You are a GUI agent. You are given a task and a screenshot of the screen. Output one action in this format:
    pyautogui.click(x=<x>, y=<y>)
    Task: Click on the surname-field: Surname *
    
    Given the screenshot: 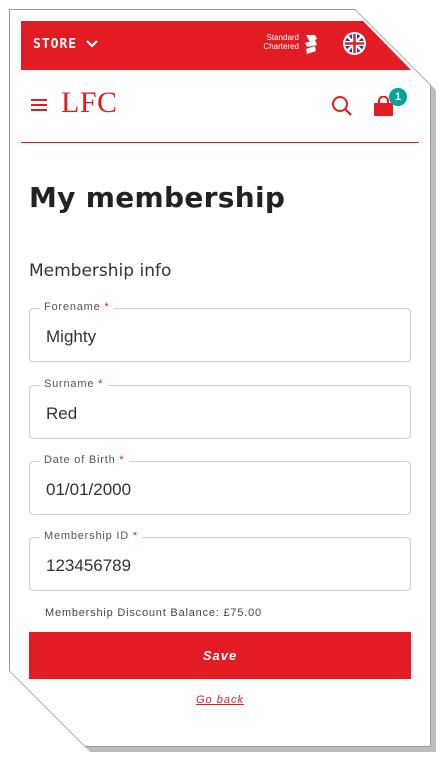 What is the action you would take?
    pyautogui.click(x=220, y=408)
    